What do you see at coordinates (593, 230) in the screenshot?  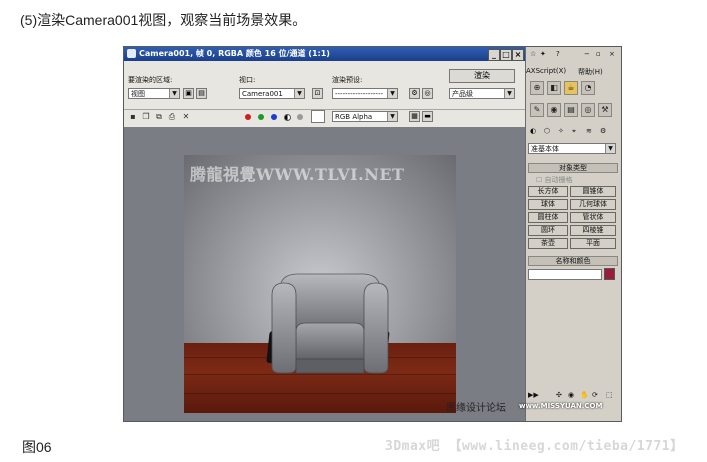 I see `object-button: 四棱锥` at bounding box center [593, 230].